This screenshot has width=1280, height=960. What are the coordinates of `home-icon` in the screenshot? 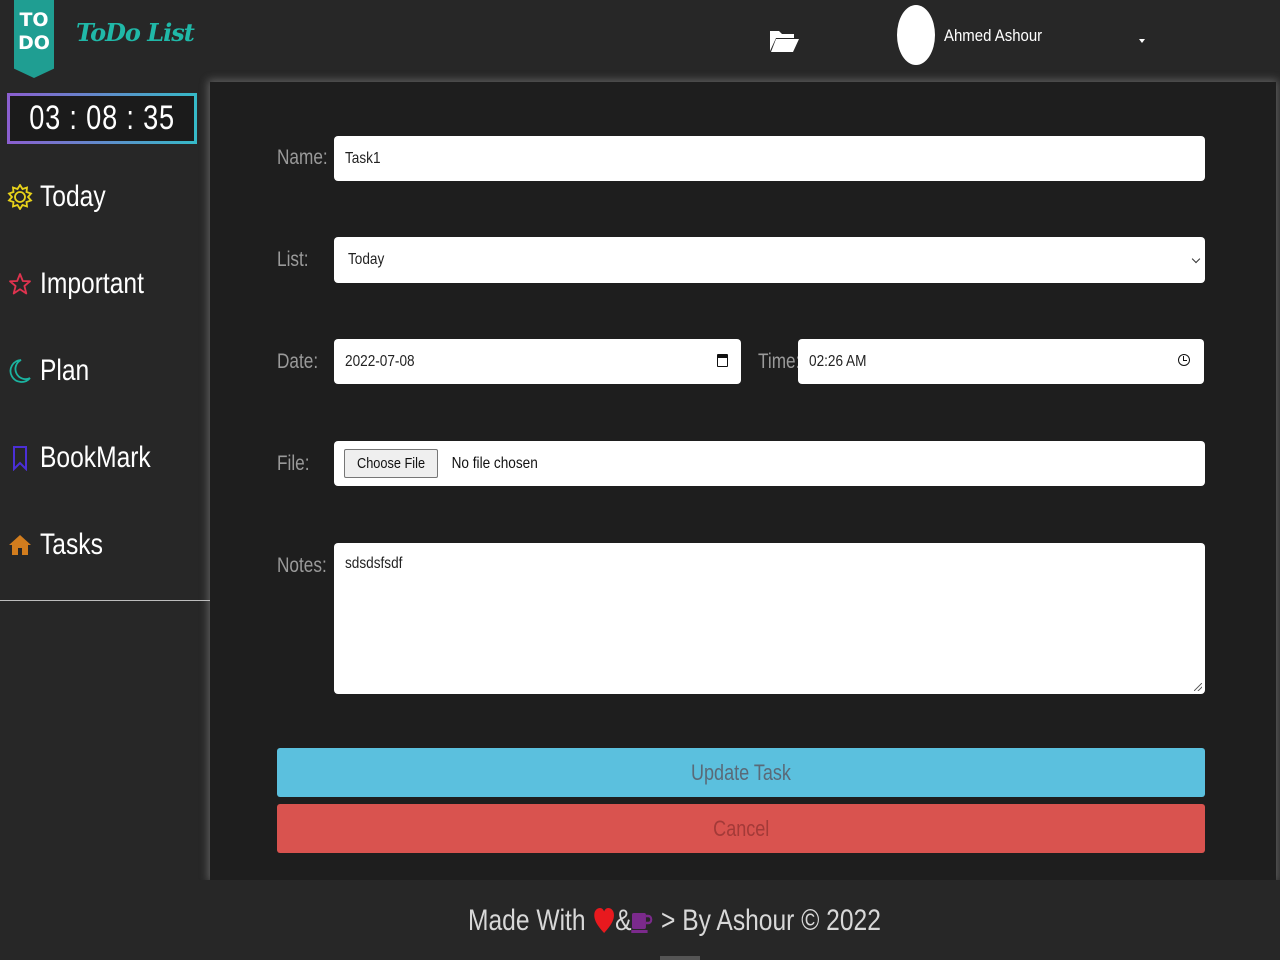 It's located at (20, 545).